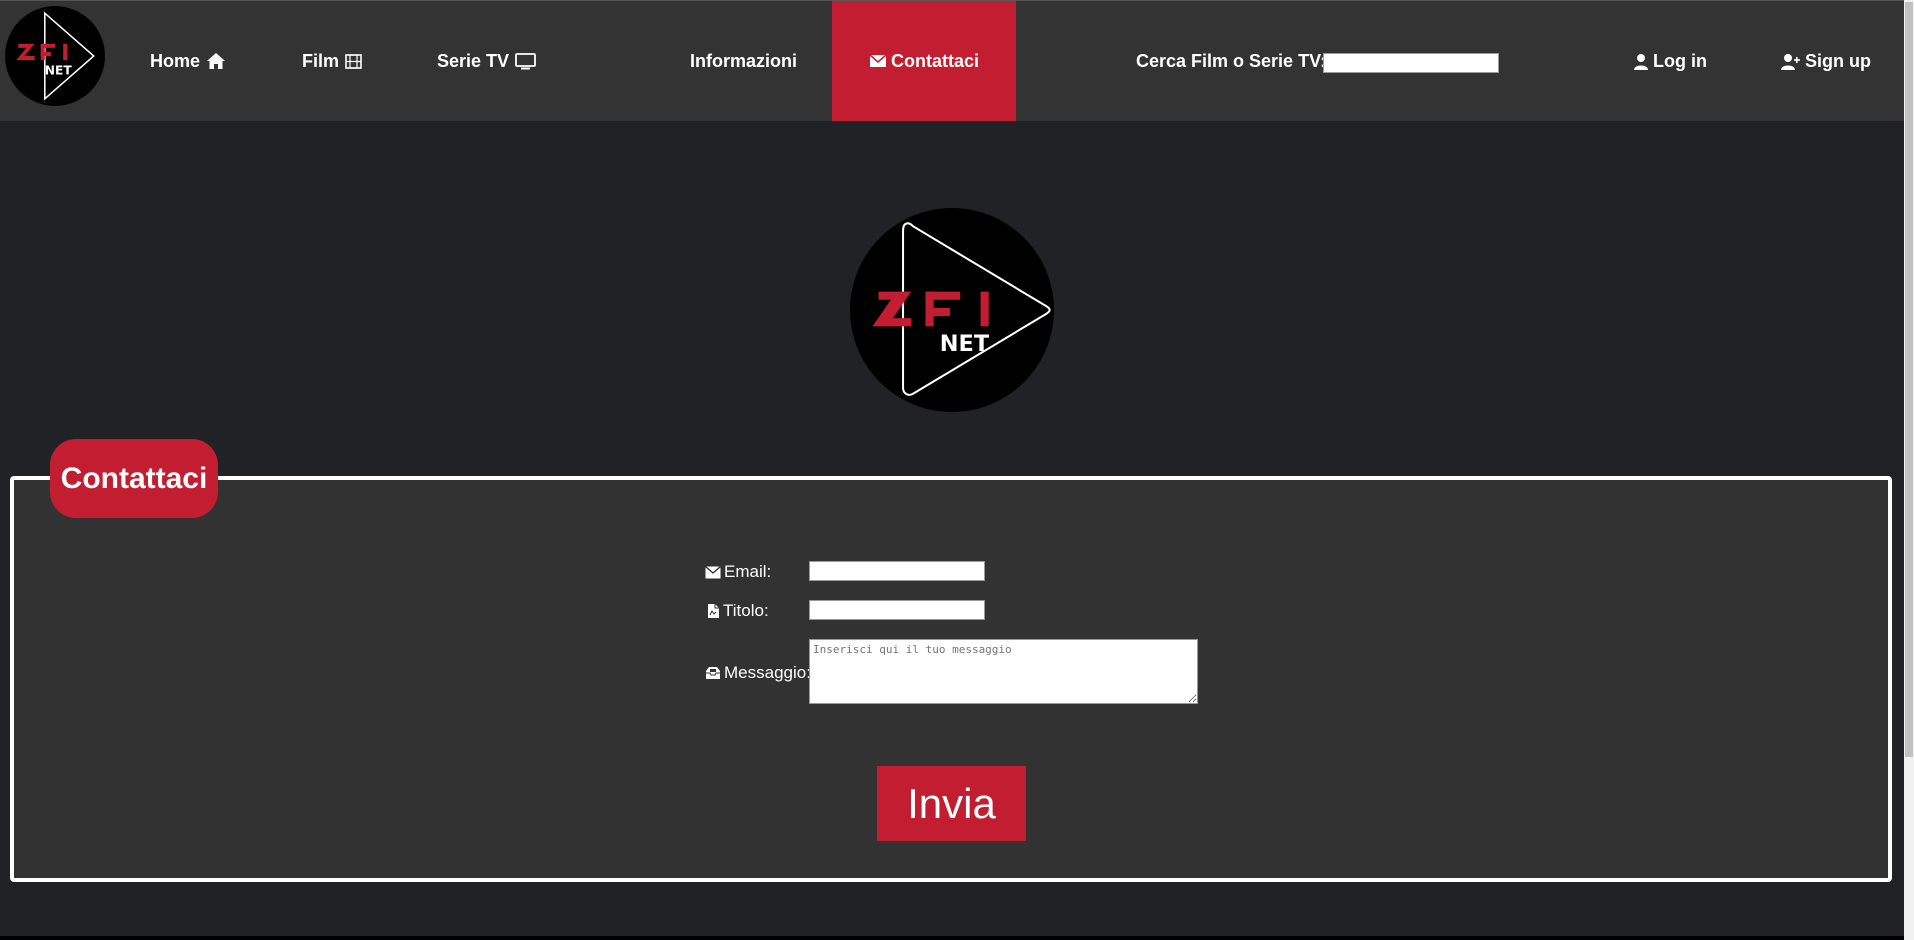 This screenshot has height=940, width=1914. I want to click on scrollbar, so click(1909, 470).